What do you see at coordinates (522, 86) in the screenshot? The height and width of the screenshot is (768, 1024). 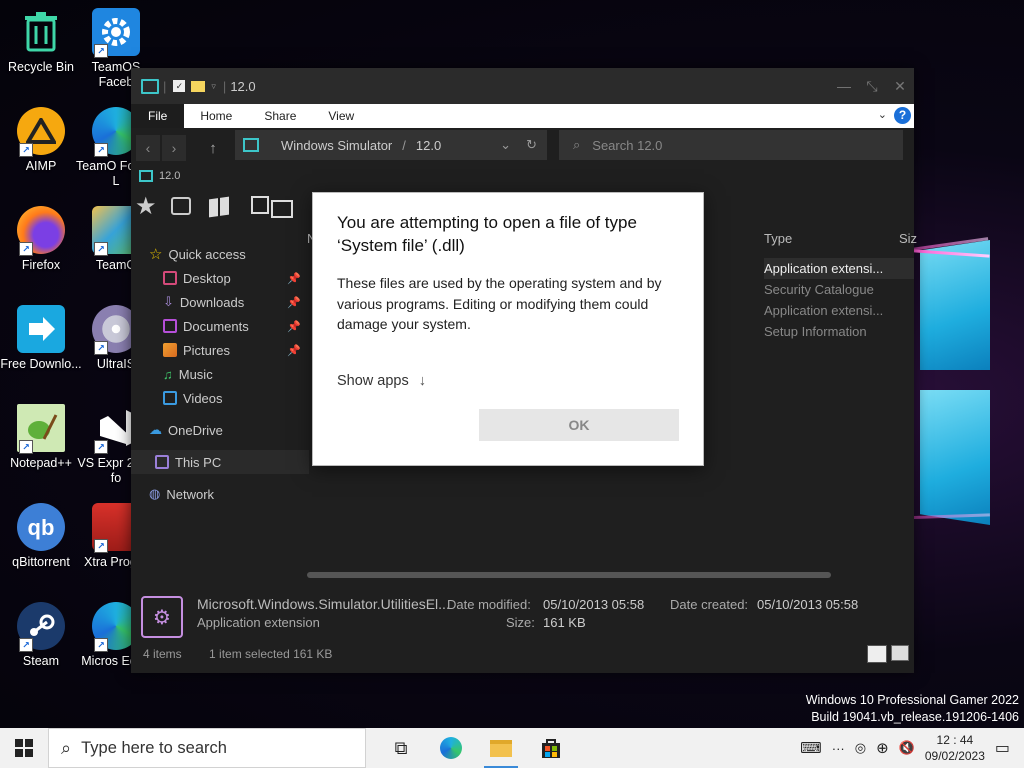 I see `explorer-titlebar: | ✓ ▿ | 12.0 — ⤡ ✕` at bounding box center [522, 86].